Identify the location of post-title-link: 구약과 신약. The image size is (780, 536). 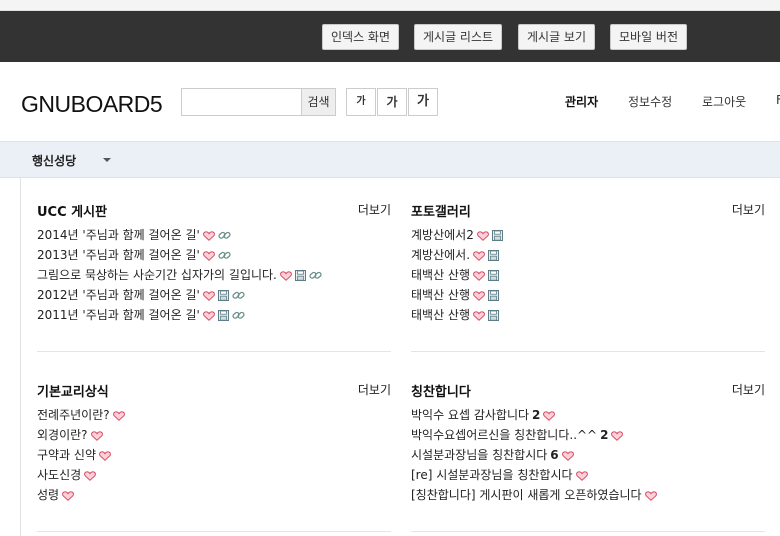
(66, 455).